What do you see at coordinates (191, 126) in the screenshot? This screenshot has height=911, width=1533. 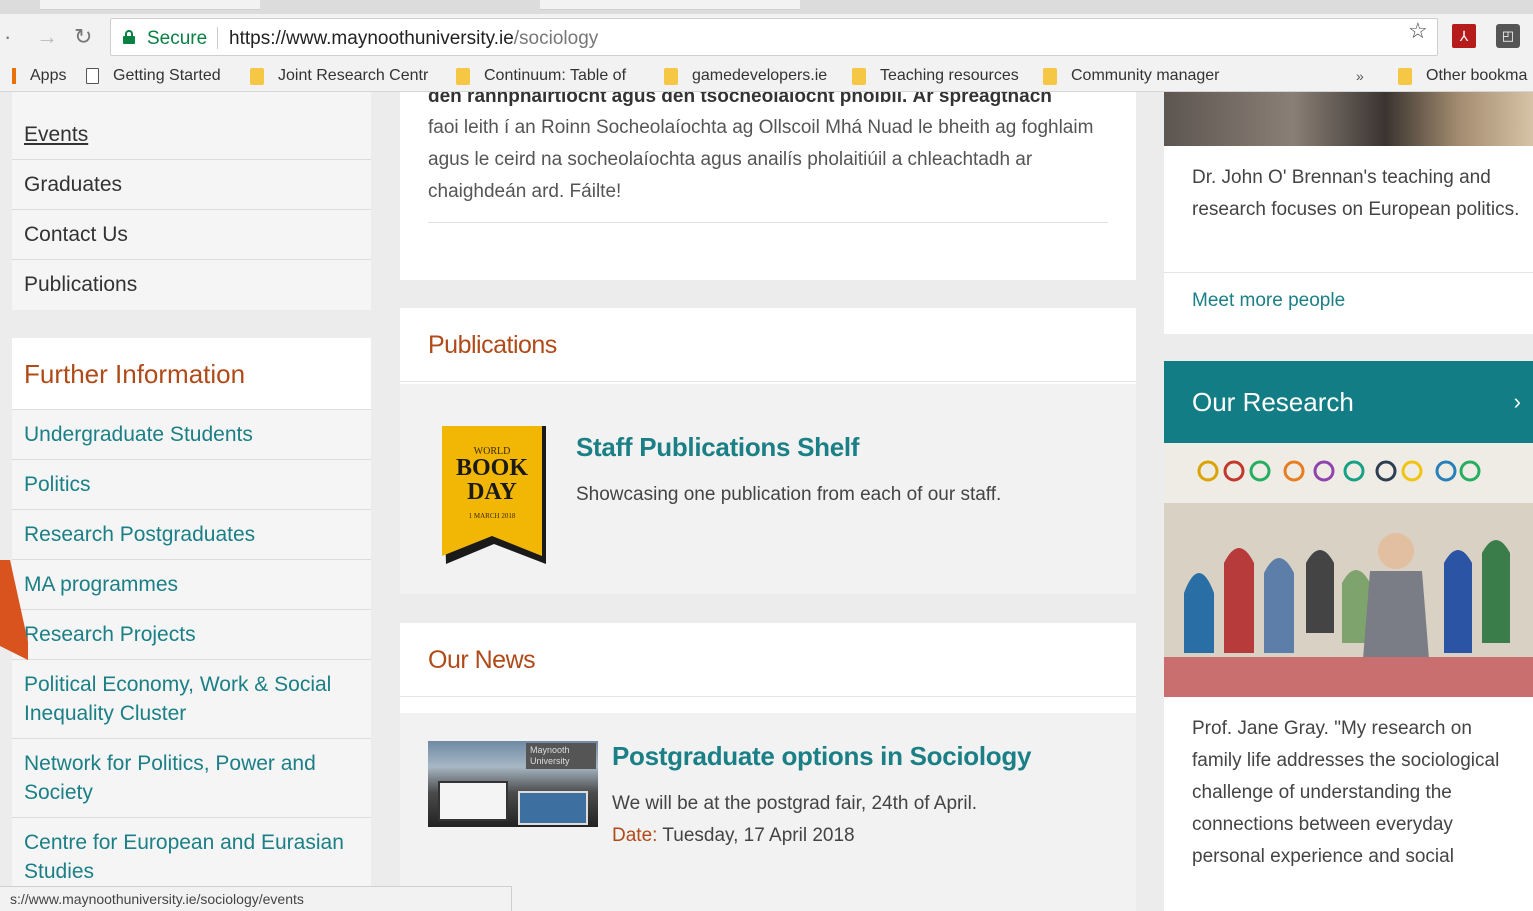 I see `nav-item-events: Events` at bounding box center [191, 126].